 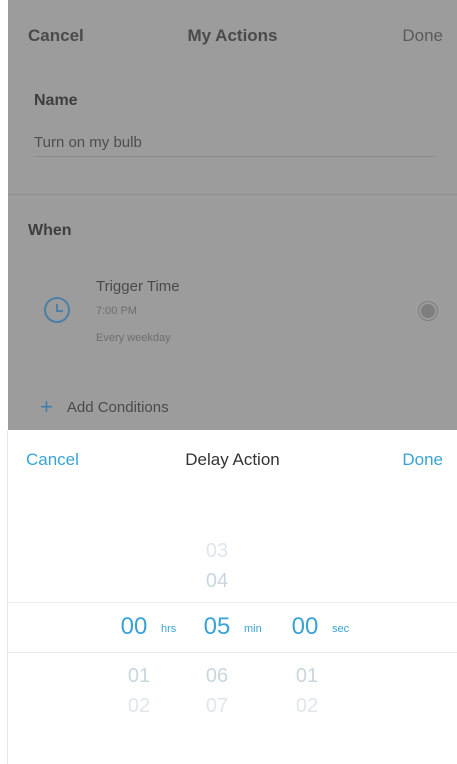 What do you see at coordinates (232, 602) in the screenshot?
I see `picker-selection-top-line` at bounding box center [232, 602].